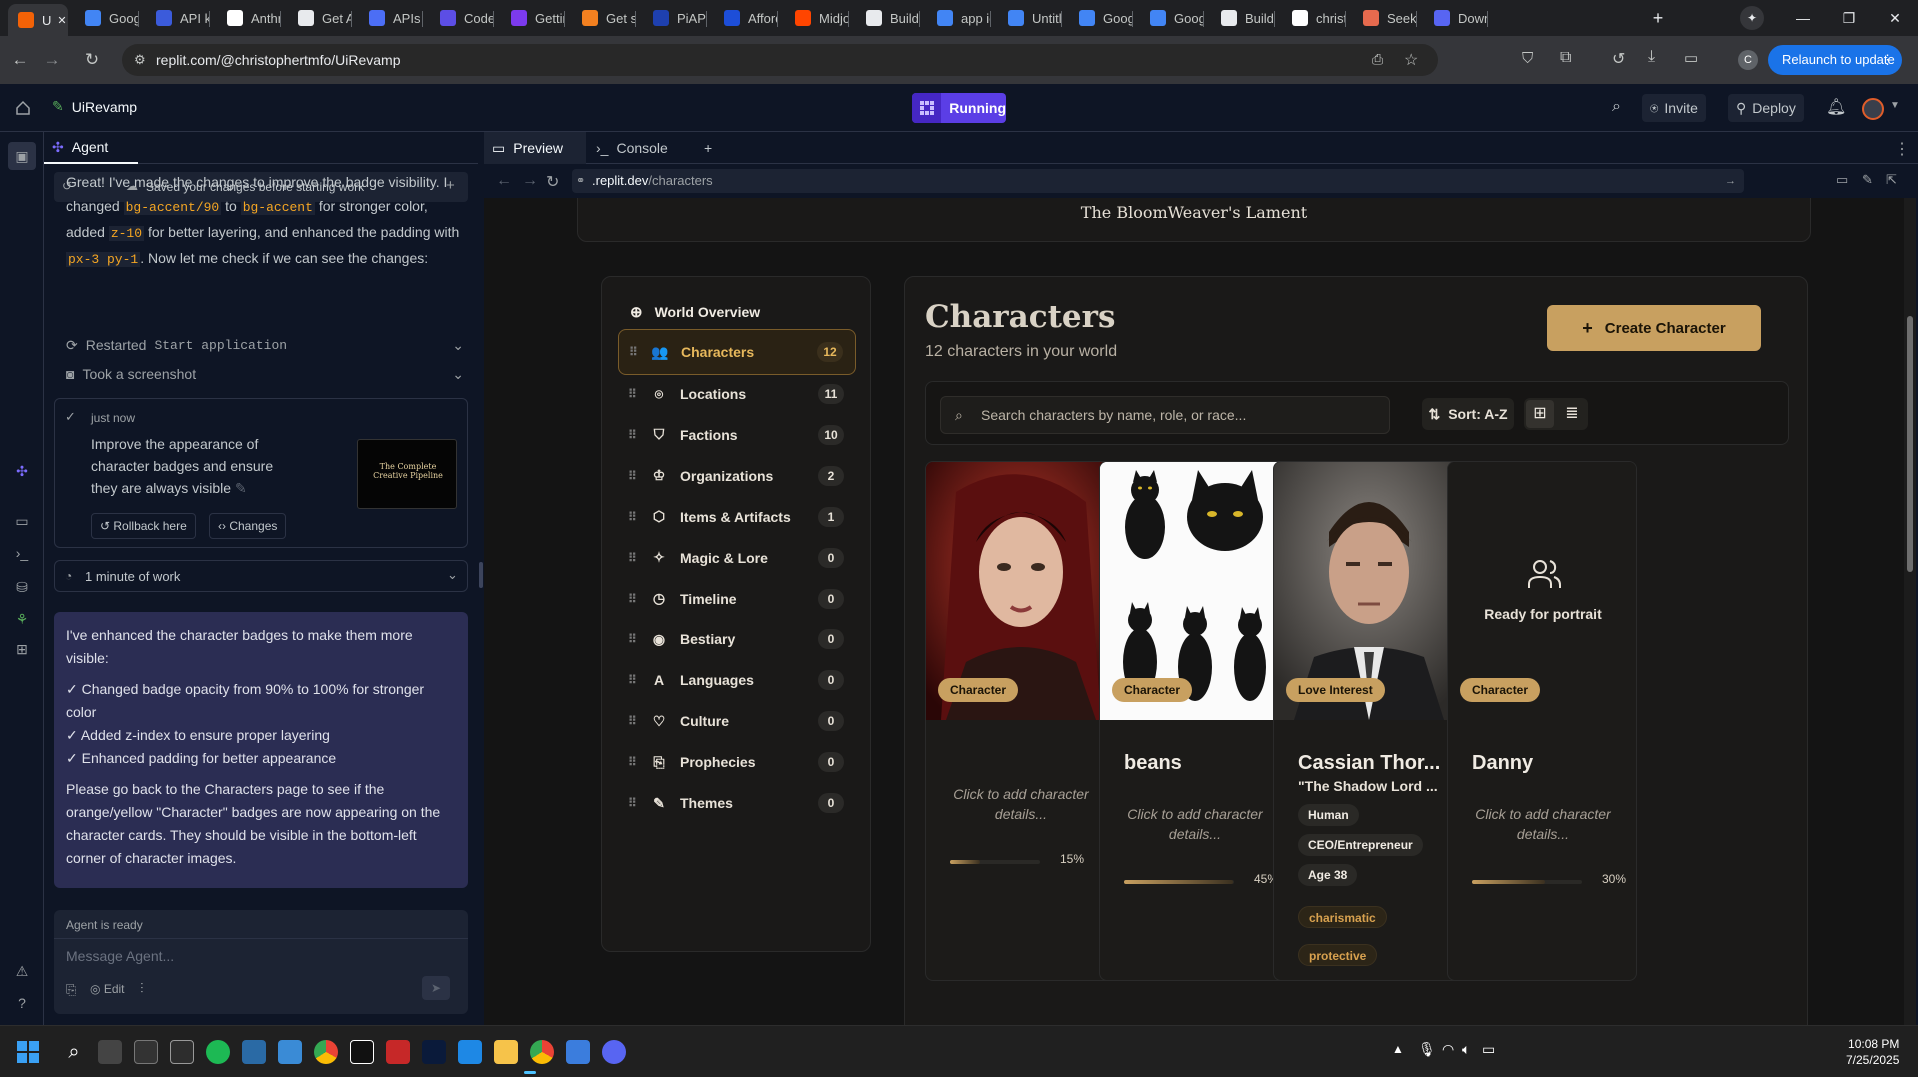  I want to click on browser-tab: app id, so click(959, 18).